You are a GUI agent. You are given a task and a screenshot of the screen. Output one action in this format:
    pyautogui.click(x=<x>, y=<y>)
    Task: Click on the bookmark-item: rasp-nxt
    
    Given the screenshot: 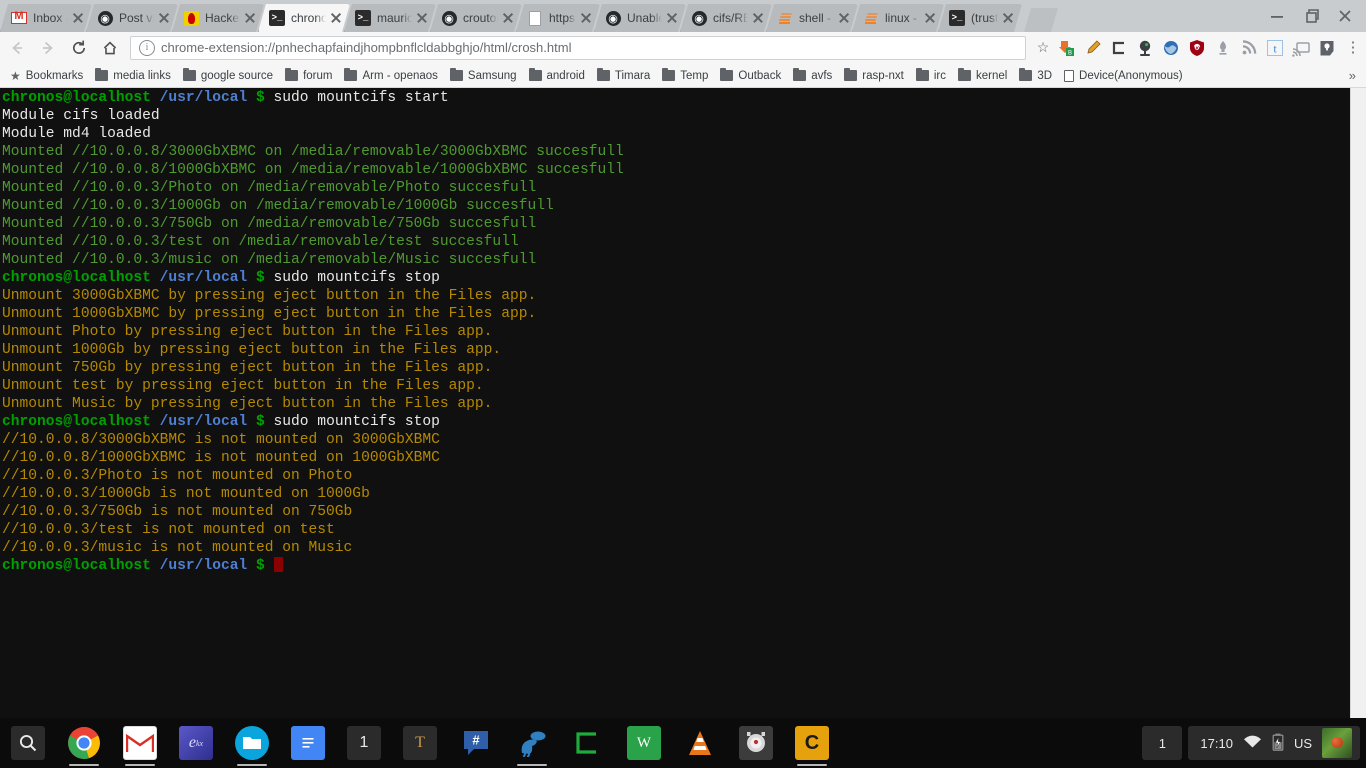 What is the action you would take?
    pyautogui.click(x=874, y=76)
    